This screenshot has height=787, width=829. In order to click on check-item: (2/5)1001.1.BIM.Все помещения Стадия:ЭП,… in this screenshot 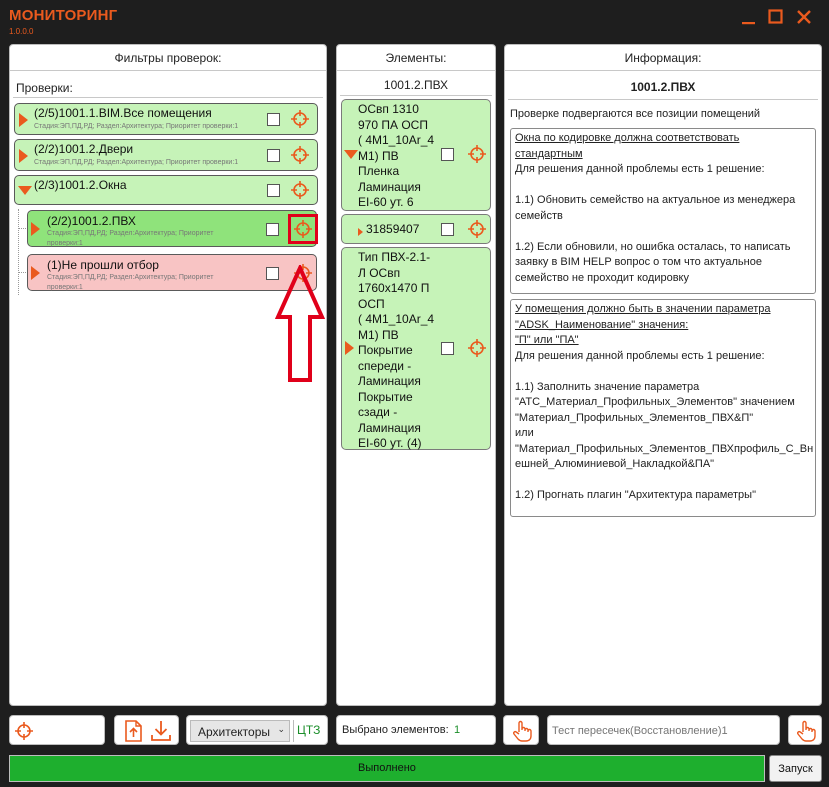, I will do `click(166, 119)`.